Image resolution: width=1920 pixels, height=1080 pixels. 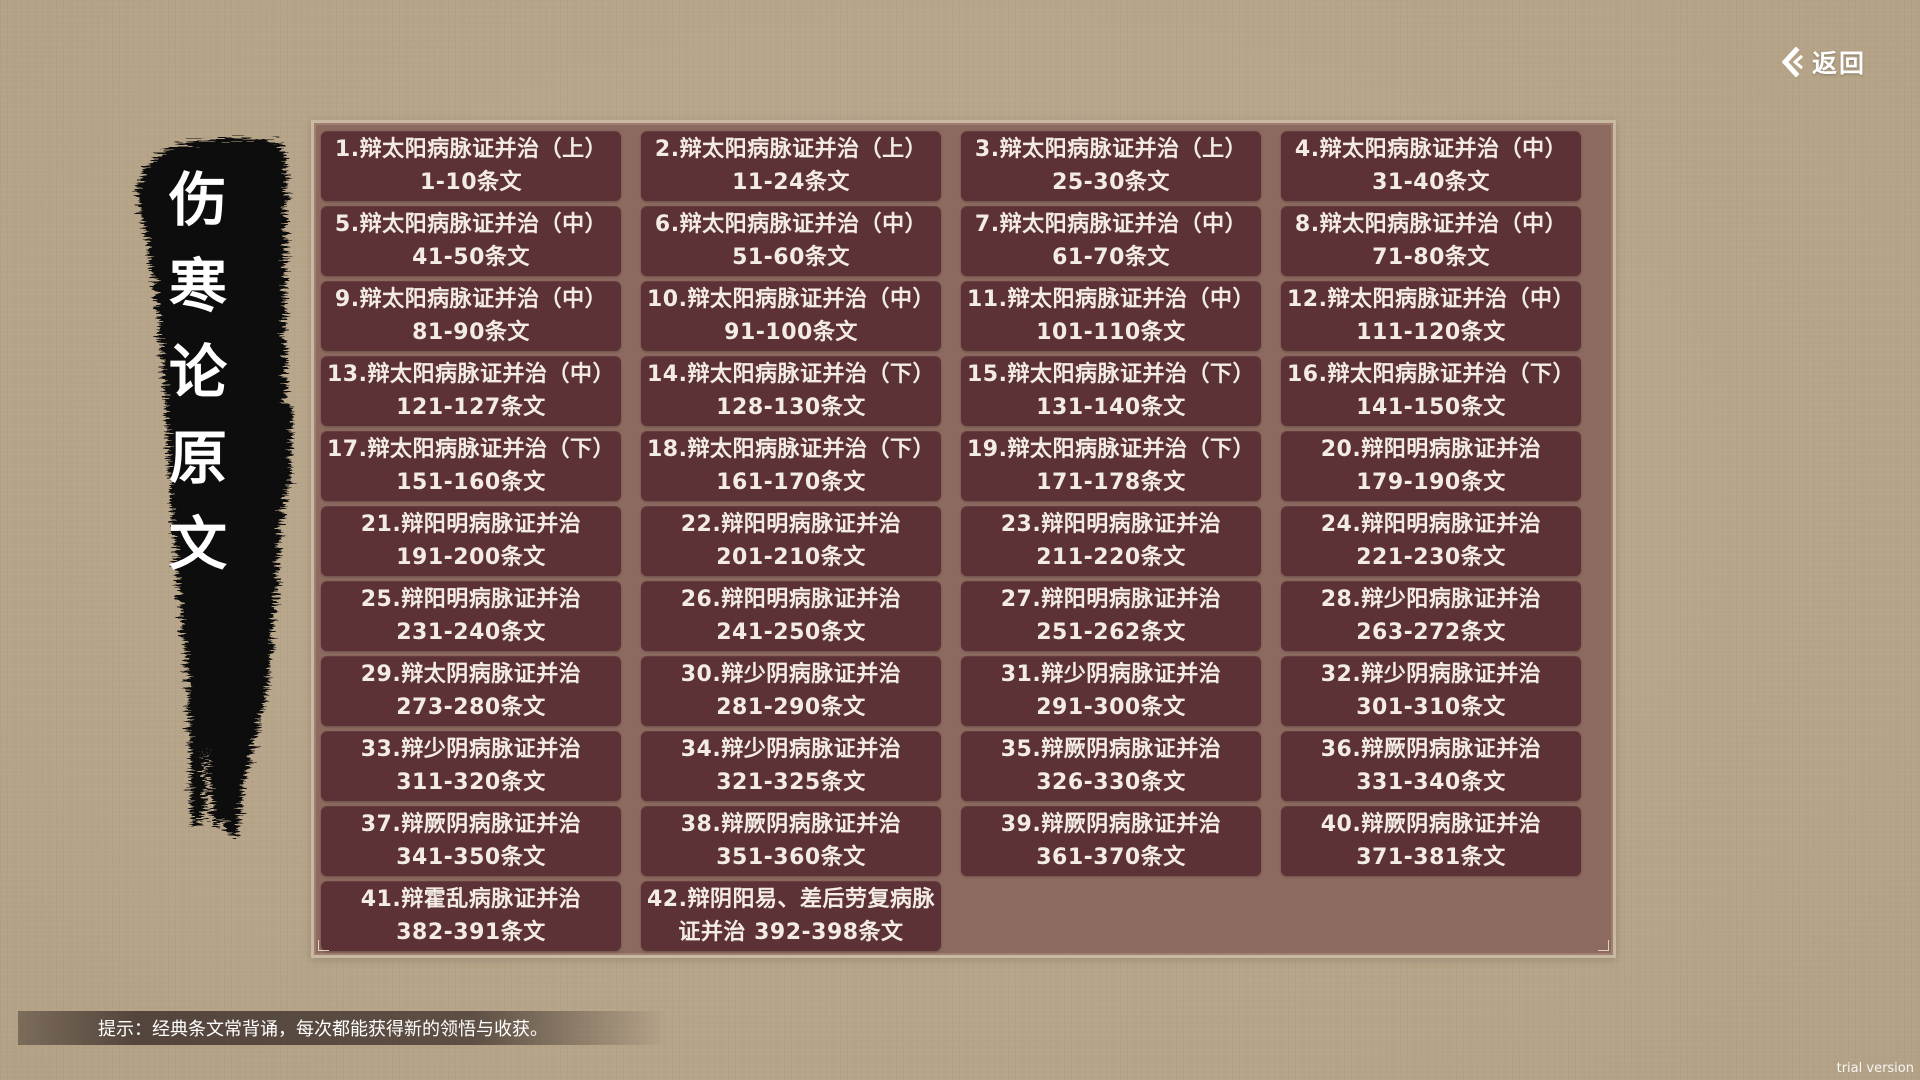 I want to click on chapter-range: 341-350条文, so click(x=471, y=857).